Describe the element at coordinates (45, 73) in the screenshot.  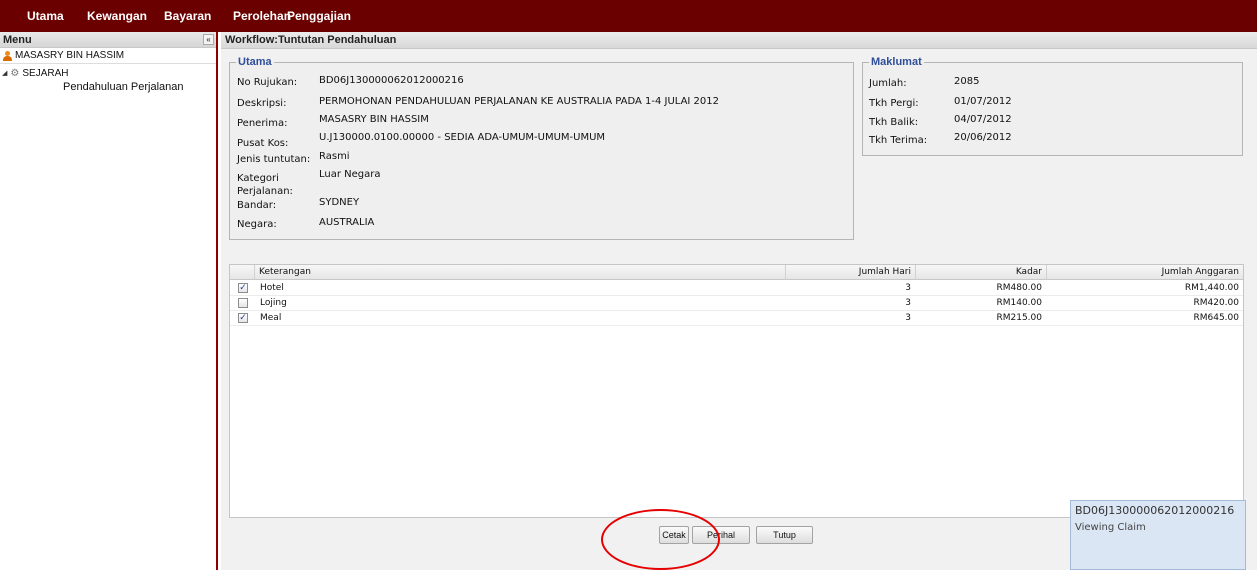
I see `tree-node-label: SEJARAH` at that location.